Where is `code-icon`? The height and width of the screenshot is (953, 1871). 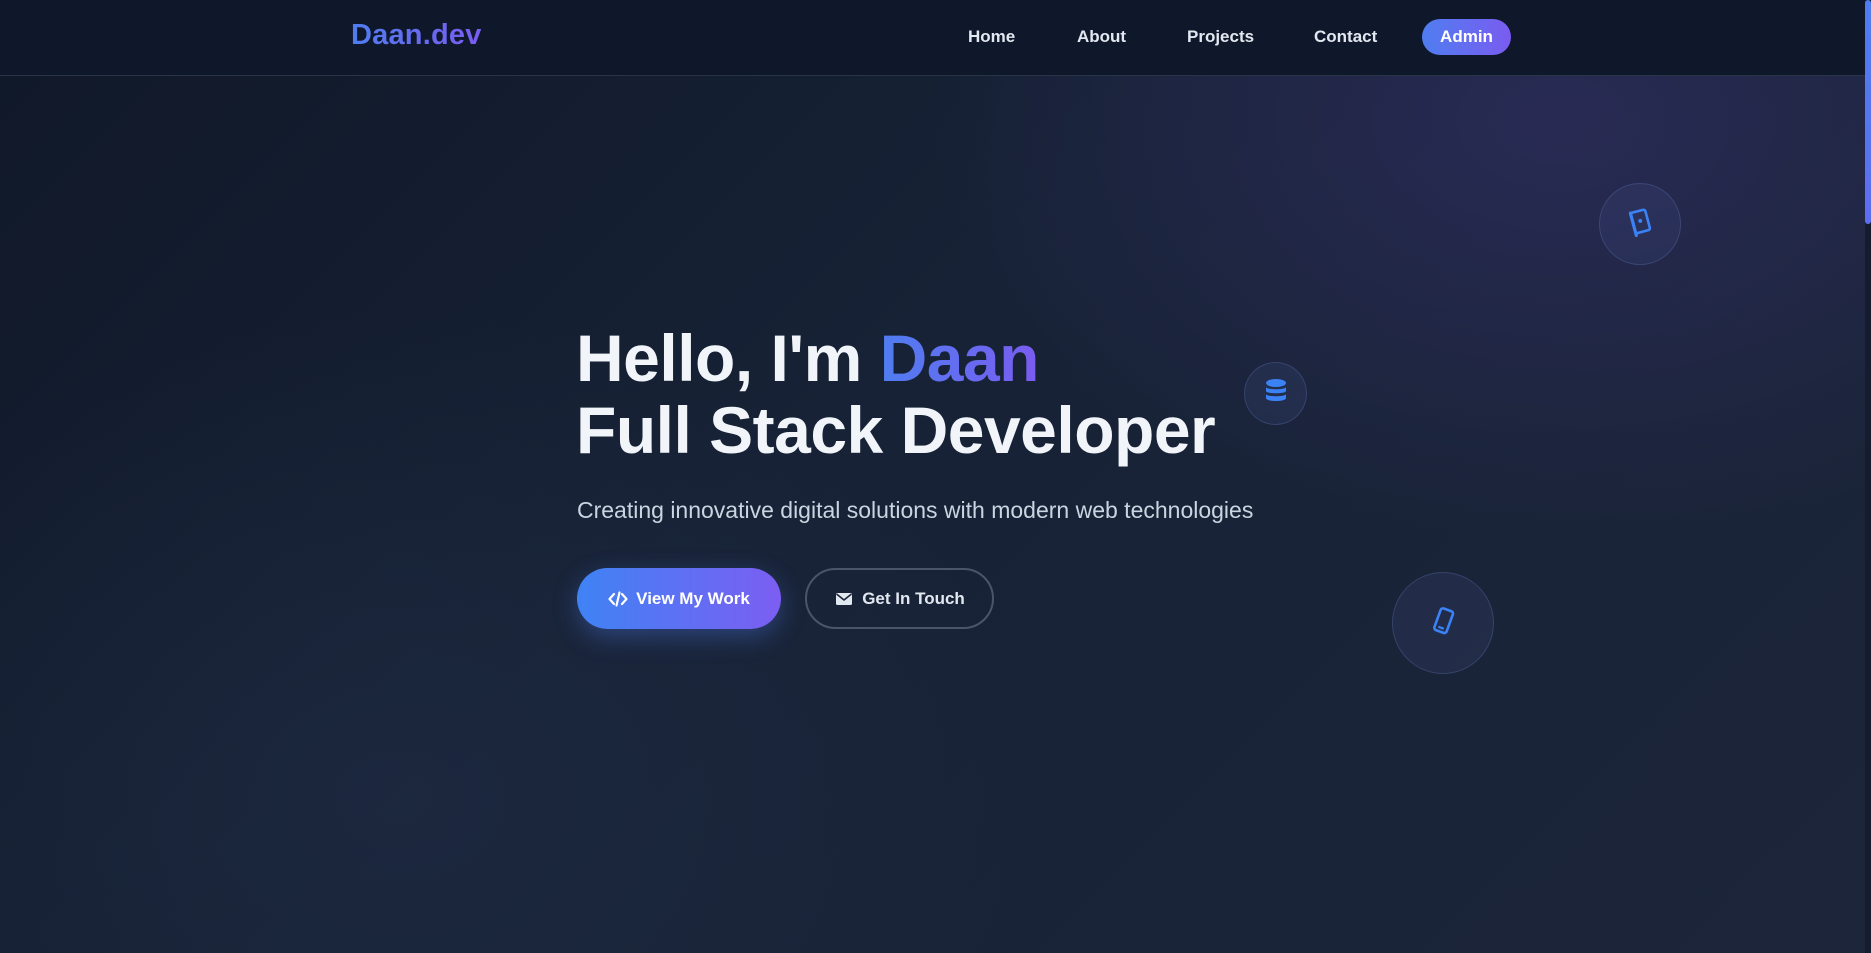 code-icon is located at coordinates (618, 598).